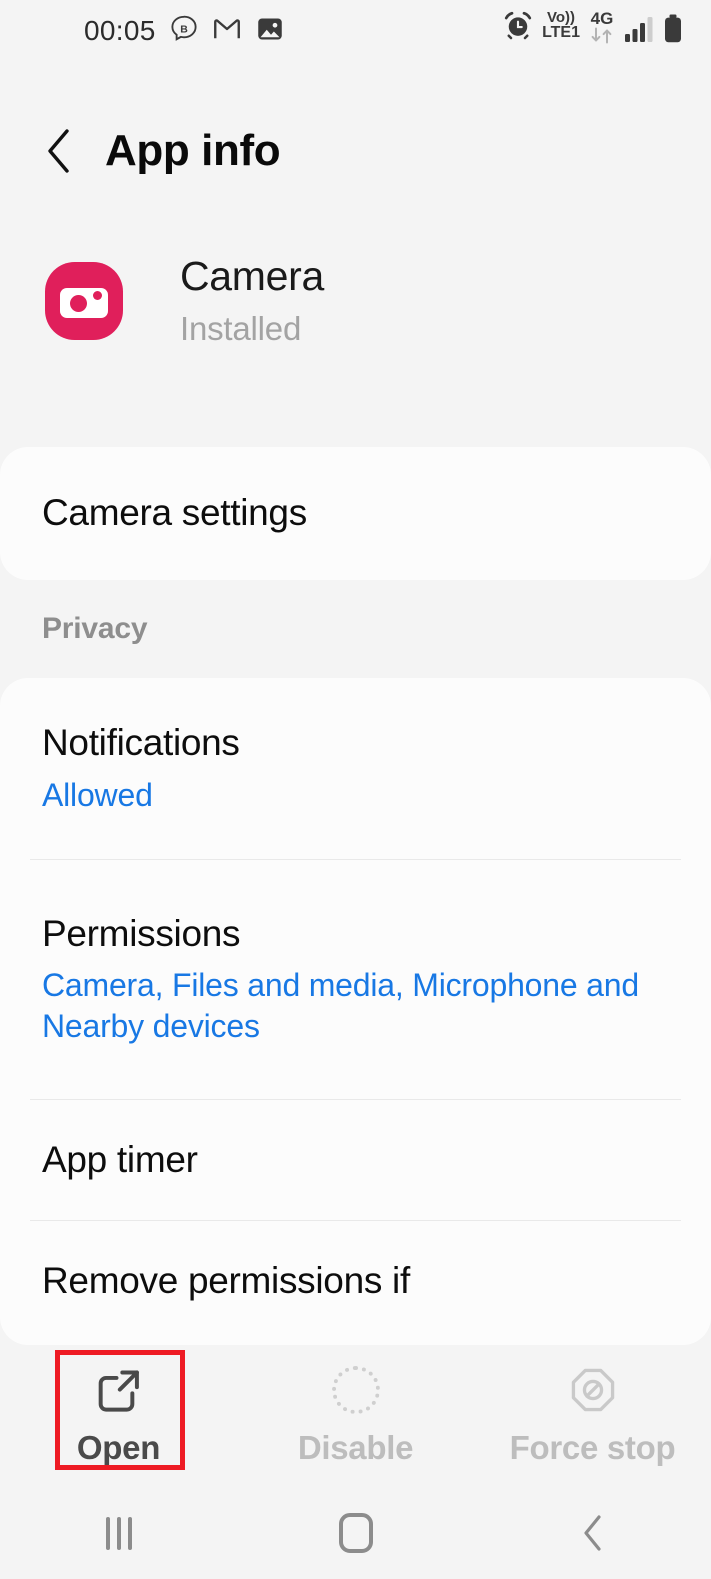  I want to click on volte-line1: Vo)), so click(561, 17).